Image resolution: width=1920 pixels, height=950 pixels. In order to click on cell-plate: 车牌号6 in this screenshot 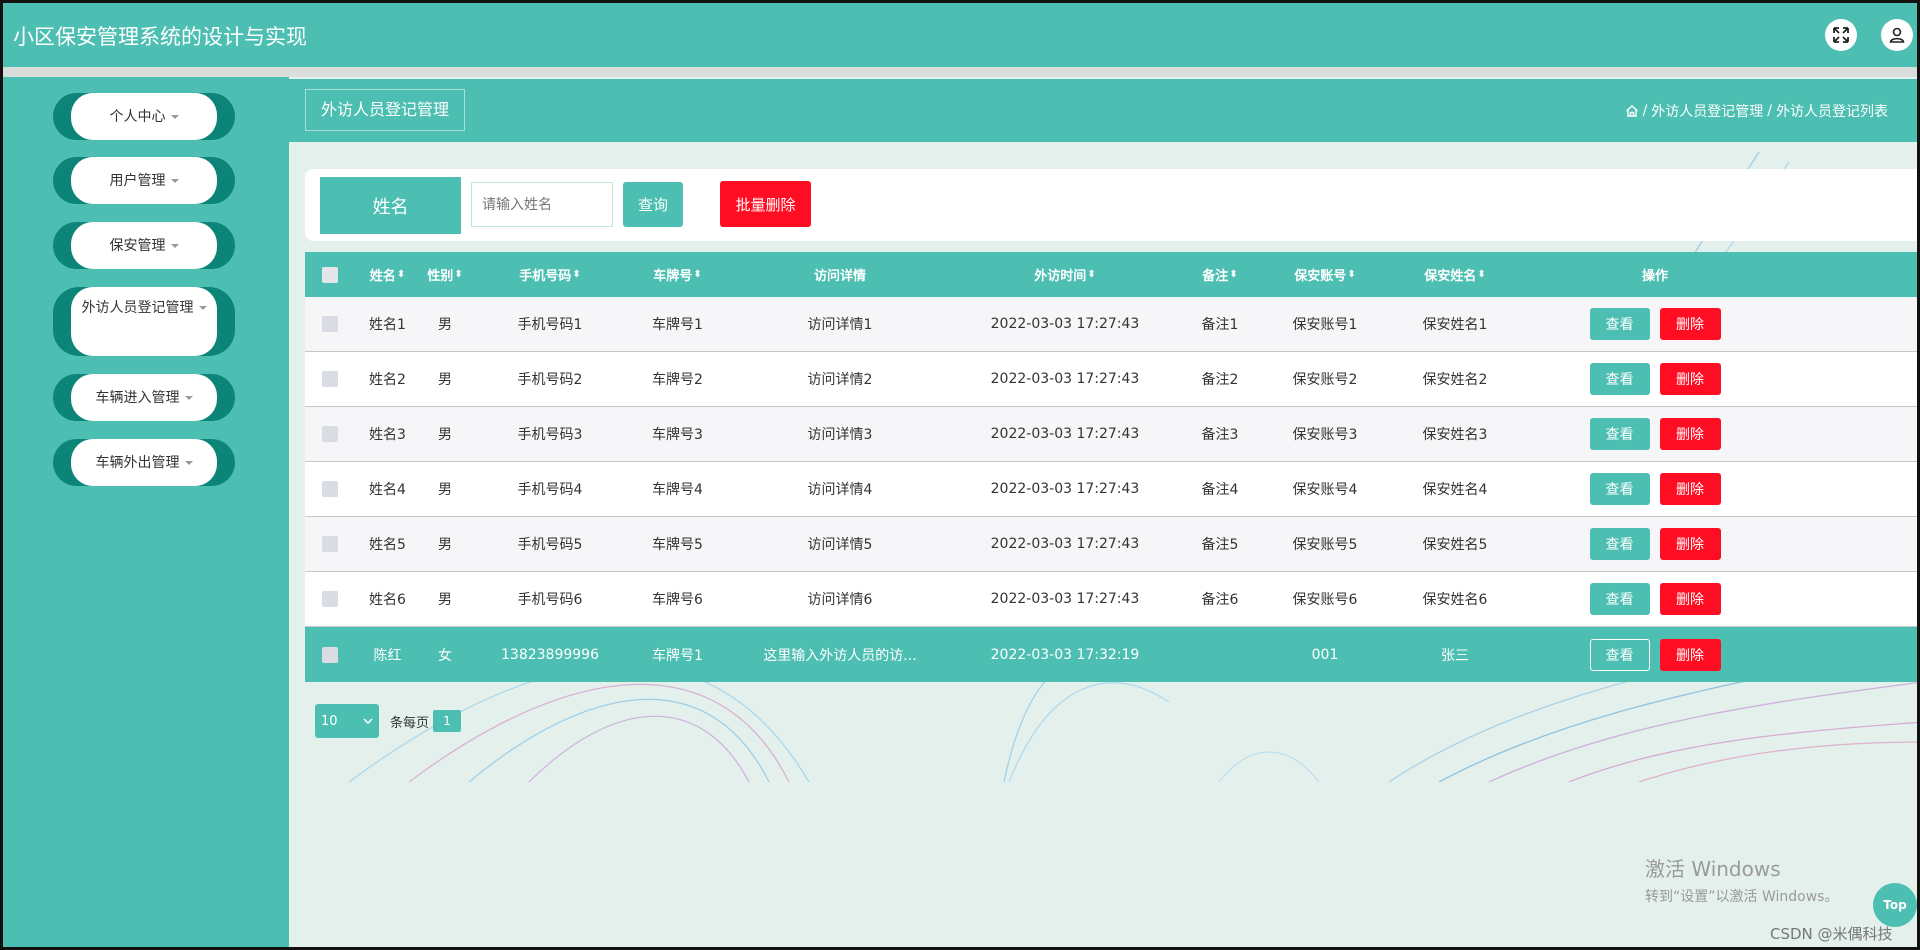, I will do `click(677, 600)`.